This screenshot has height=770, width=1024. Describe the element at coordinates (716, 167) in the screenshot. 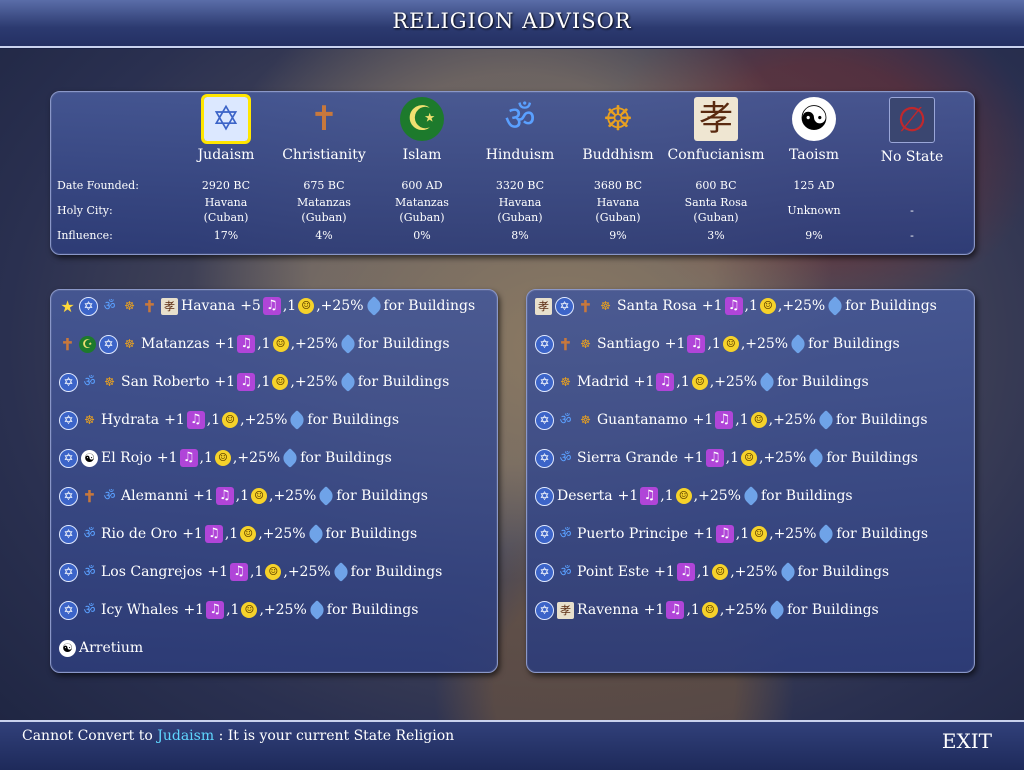

I see `religion-column-confucianism: 孝 Confucianism 600 BC Santa Rosa (Guban) 3%` at that location.